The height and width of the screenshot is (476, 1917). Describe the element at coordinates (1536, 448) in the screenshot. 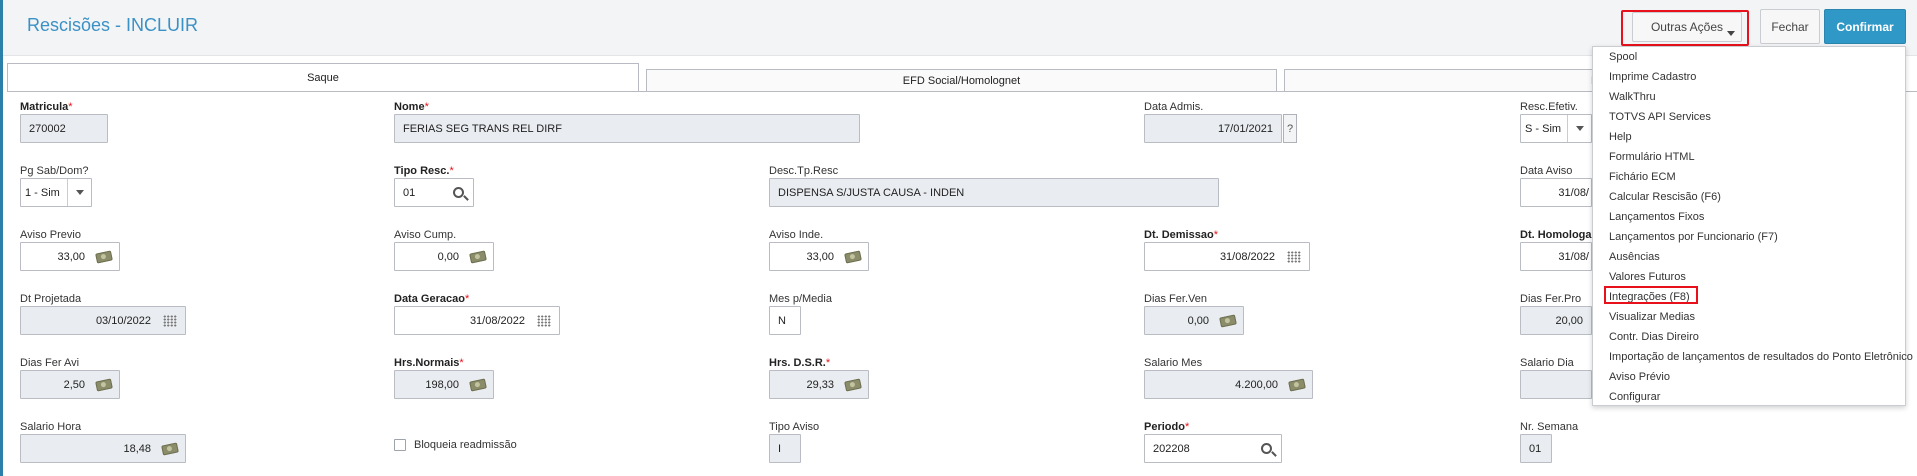

I see `nr-semana-field: 01` at that location.